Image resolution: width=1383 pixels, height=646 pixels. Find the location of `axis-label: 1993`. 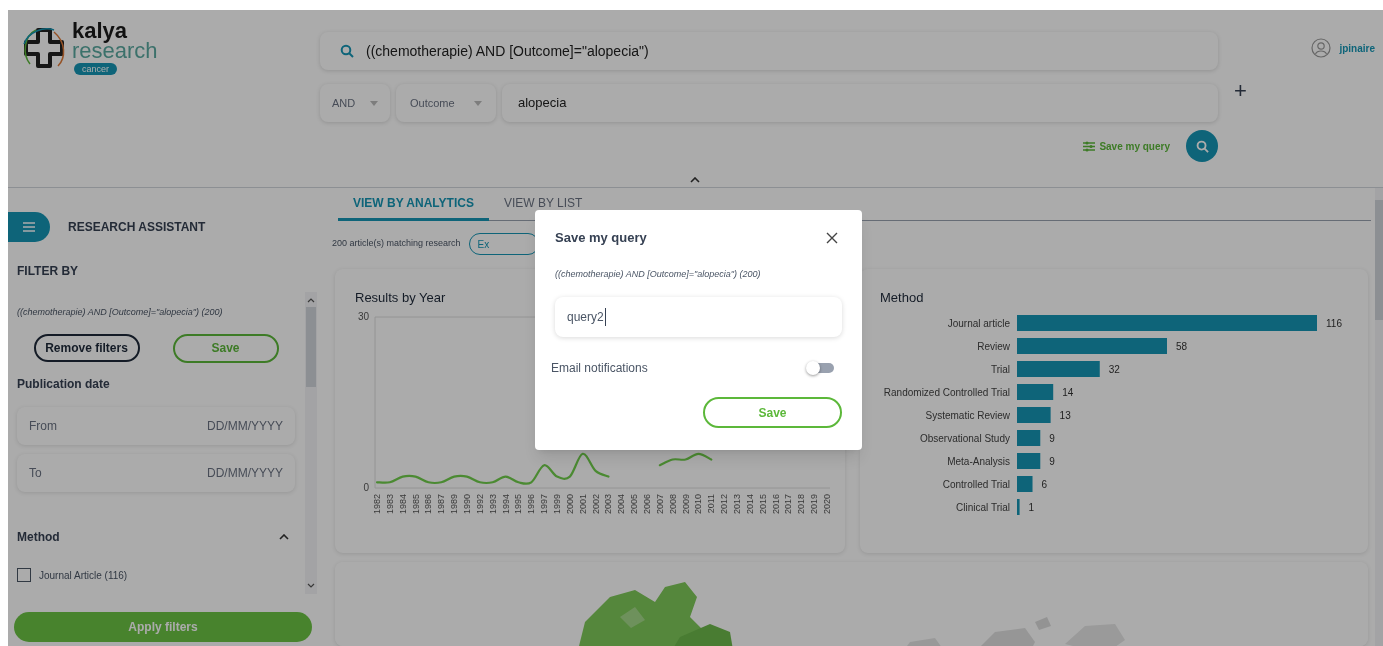

axis-label: 1993 is located at coordinates (492, 504).